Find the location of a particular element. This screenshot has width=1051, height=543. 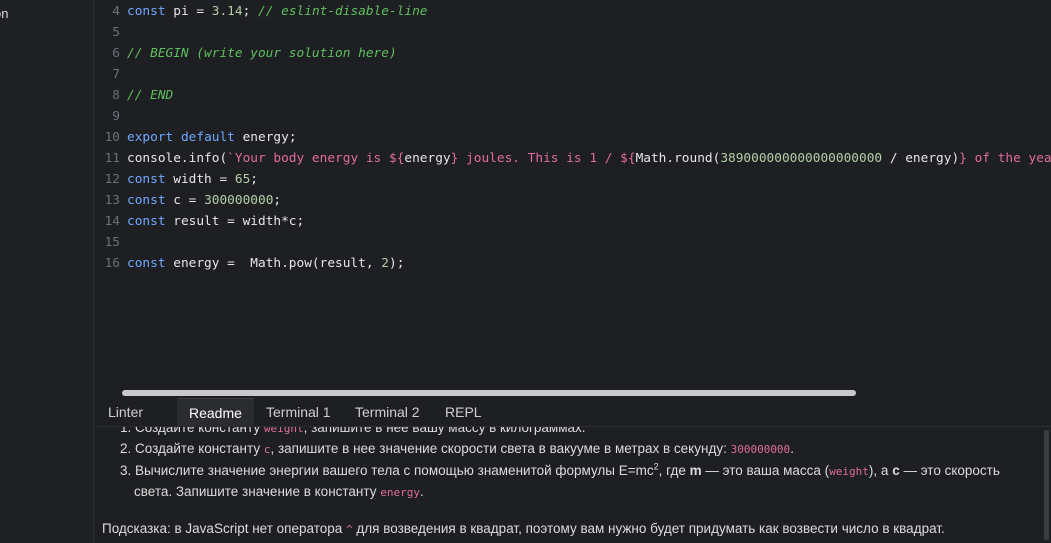

tab-readme: Readme is located at coordinates (215, 412).